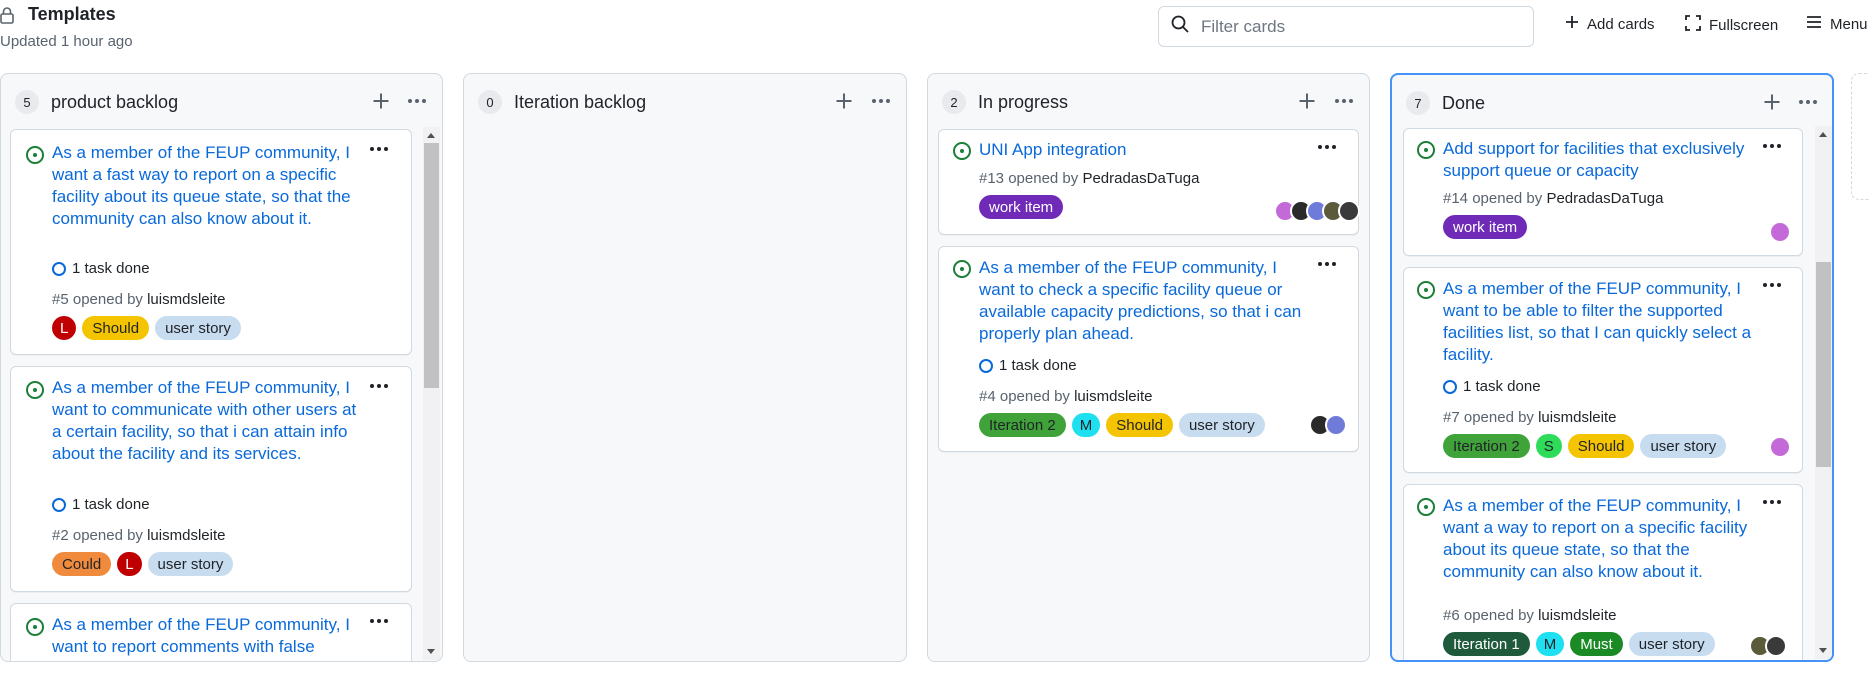 Image resolution: width=1869 pixels, height=684 pixels. I want to click on issue-meta: #2 opened by luismdsleite, so click(138, 535).